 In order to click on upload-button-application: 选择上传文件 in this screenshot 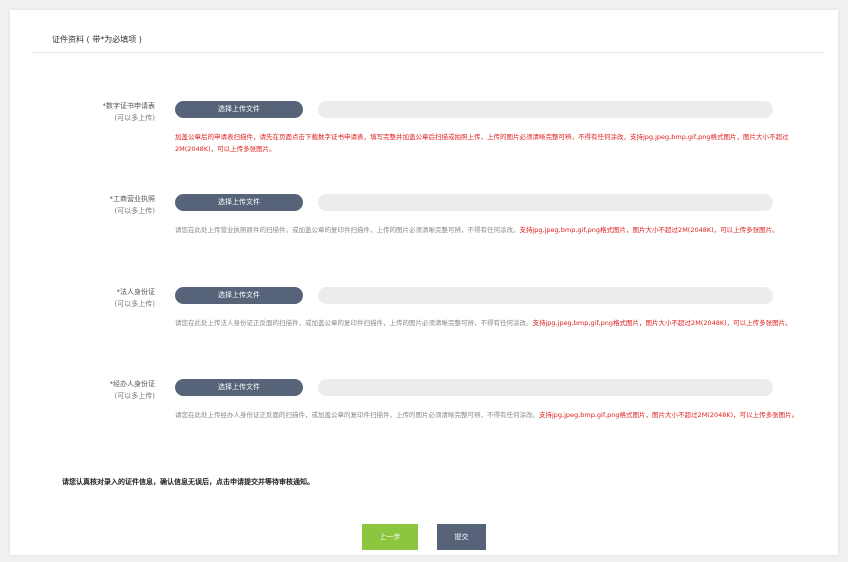, I will do `click(239, 109)`.